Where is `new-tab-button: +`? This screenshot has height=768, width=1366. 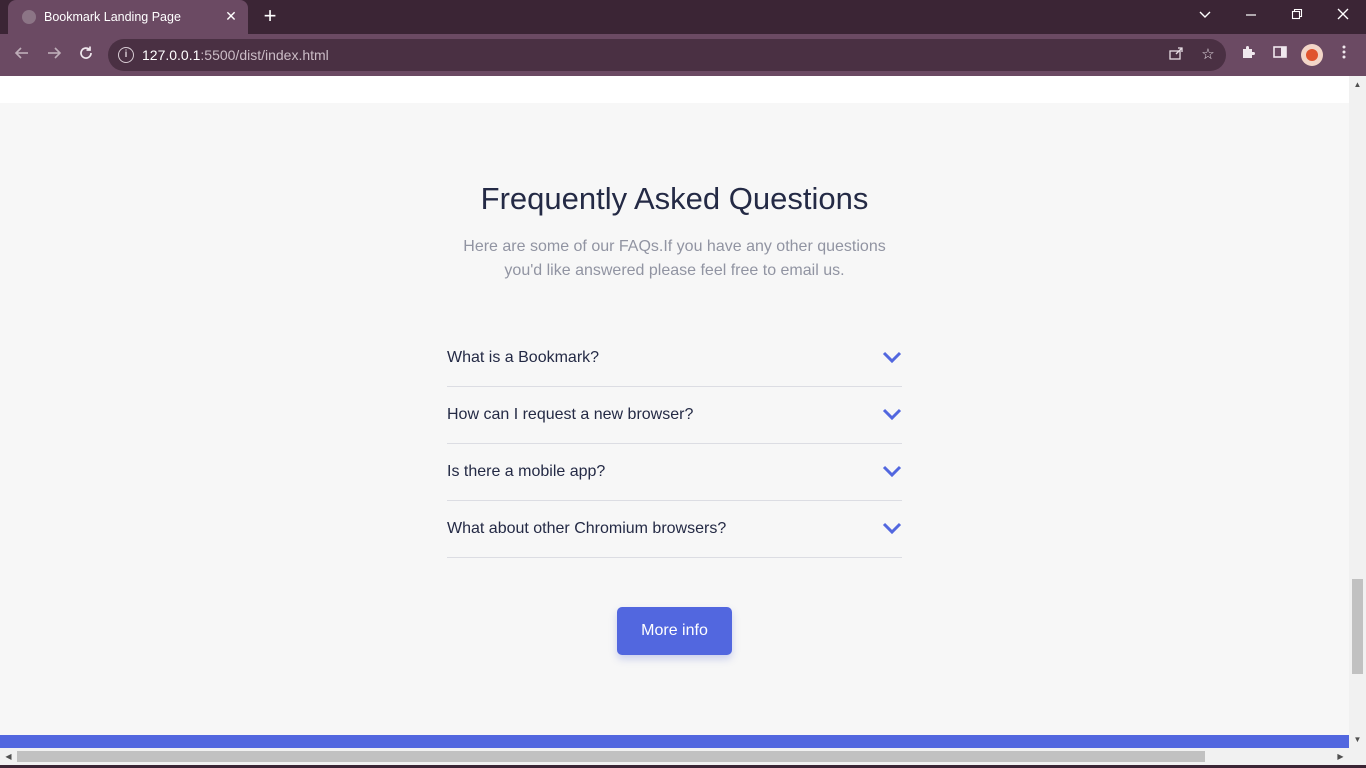 new-tab-button: + is located at coordinates (270, 17).